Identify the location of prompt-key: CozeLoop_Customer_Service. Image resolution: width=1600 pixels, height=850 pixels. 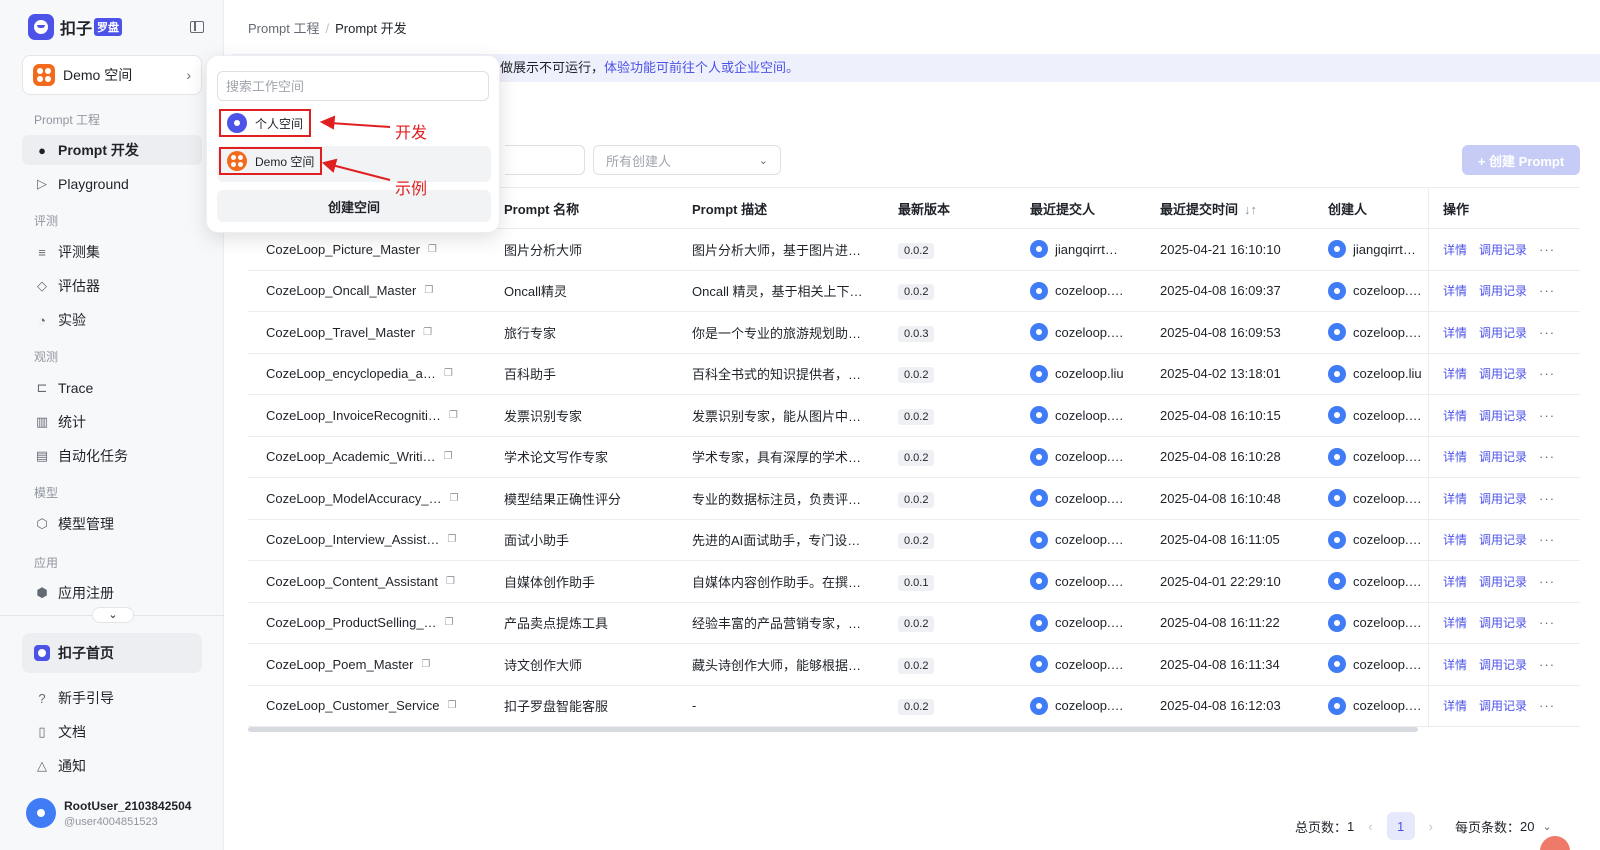
(352, 705).